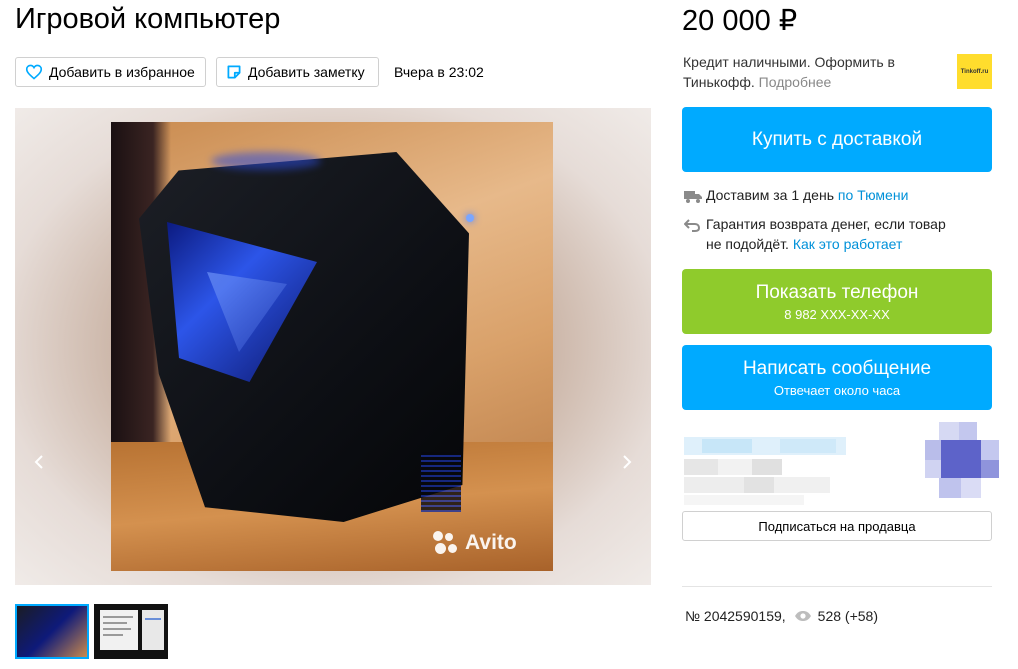 The height and width of the screenshot is (669, 1018). What do you see at coordinates (765, 465) in the screenshot?
I see `seller-name-blurred` at bounding box center [765, 465].